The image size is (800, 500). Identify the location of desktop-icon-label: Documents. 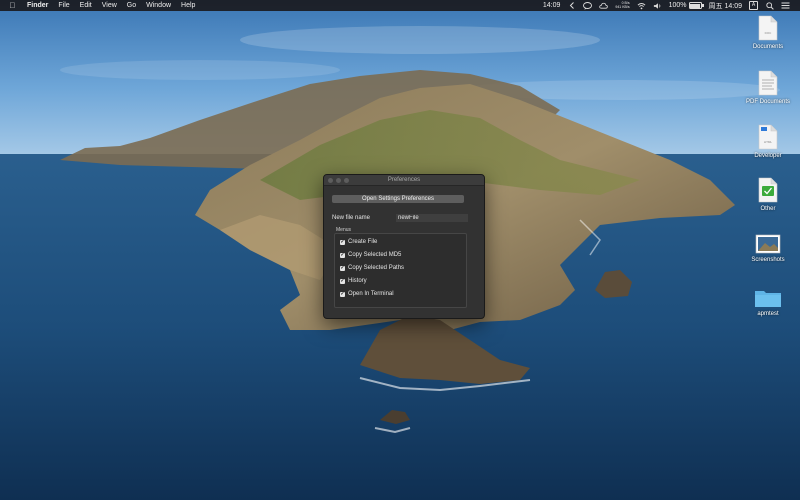
(768, 47).